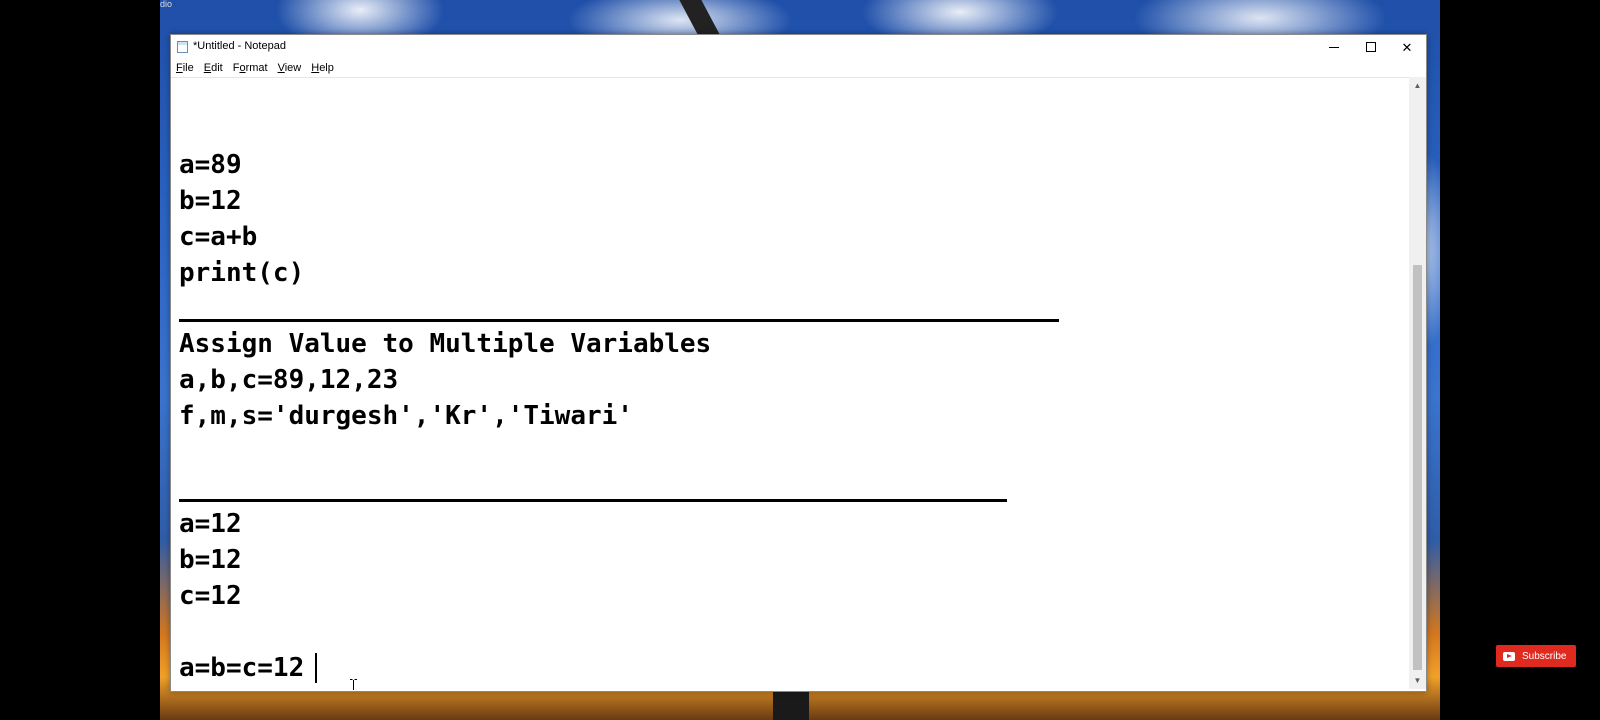 The image size is (1600, 720). Describe the element at coordinates (406, 416) in the screenshot. I see `editor-line-7: f,m,s='durgesh','Kr','Tiwari'` at that location.